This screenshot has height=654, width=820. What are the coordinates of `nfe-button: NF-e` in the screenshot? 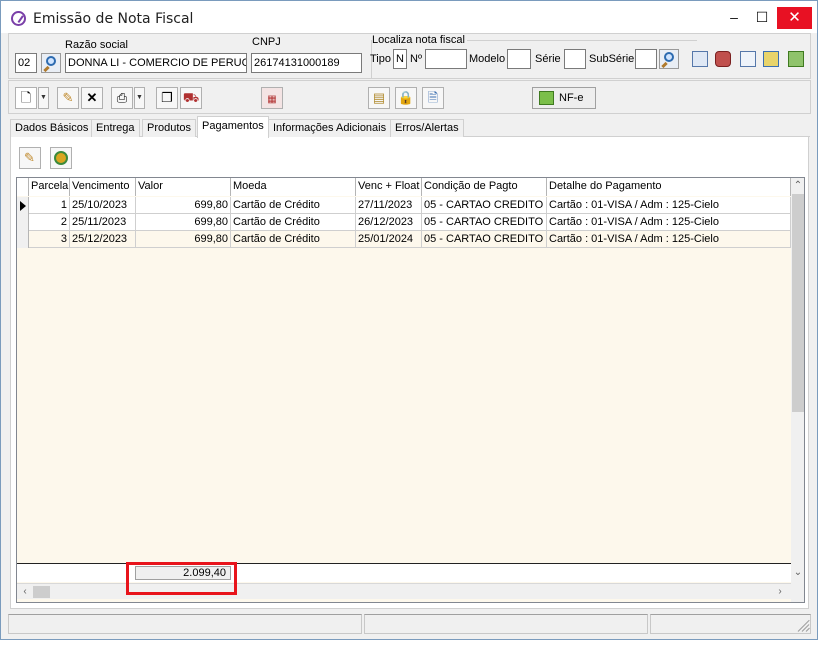 It's located at (564, 98).